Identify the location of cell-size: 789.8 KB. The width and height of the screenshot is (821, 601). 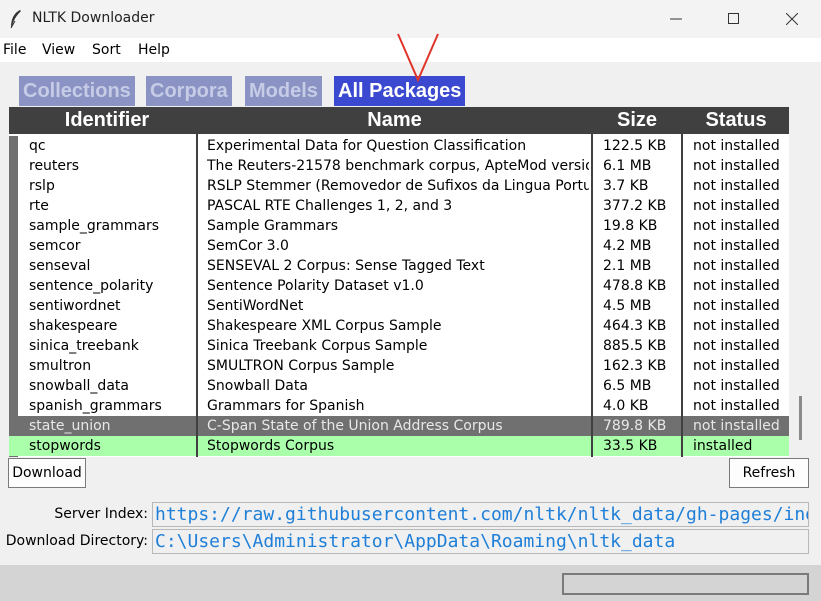
(635, 426).